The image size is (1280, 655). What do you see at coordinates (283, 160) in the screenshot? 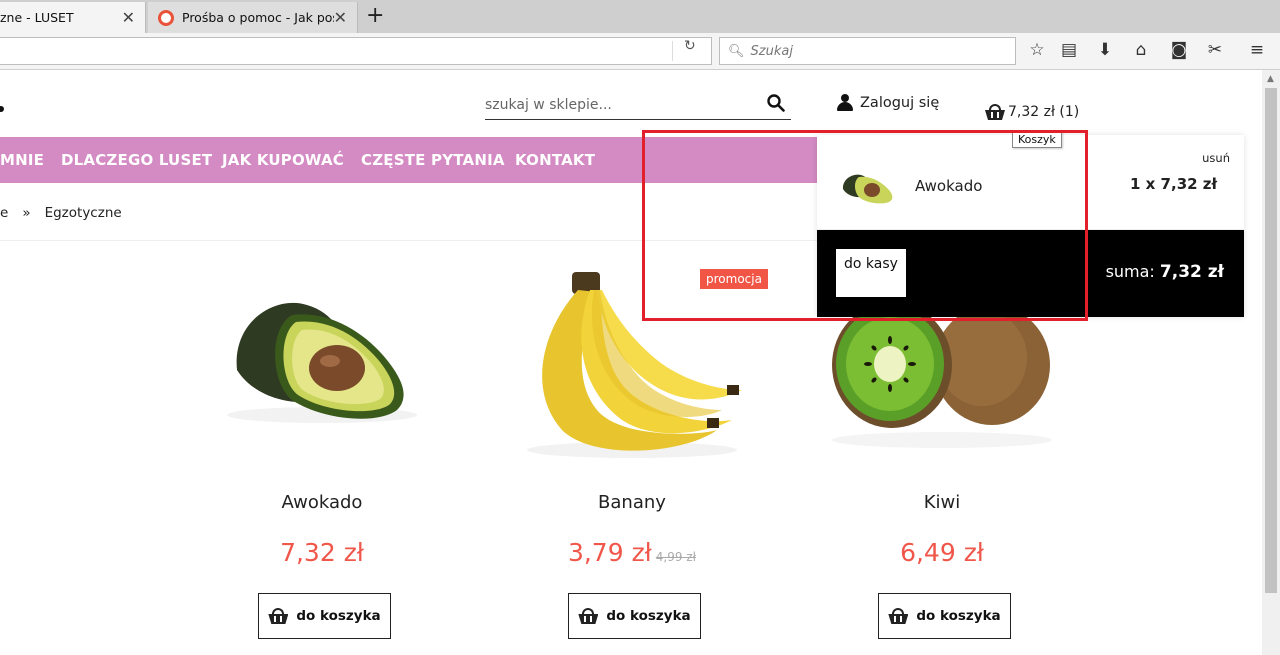
I see `menu-item-how-to-buy: JAK KUPOWAĆ` at bounding box center [283, 160].